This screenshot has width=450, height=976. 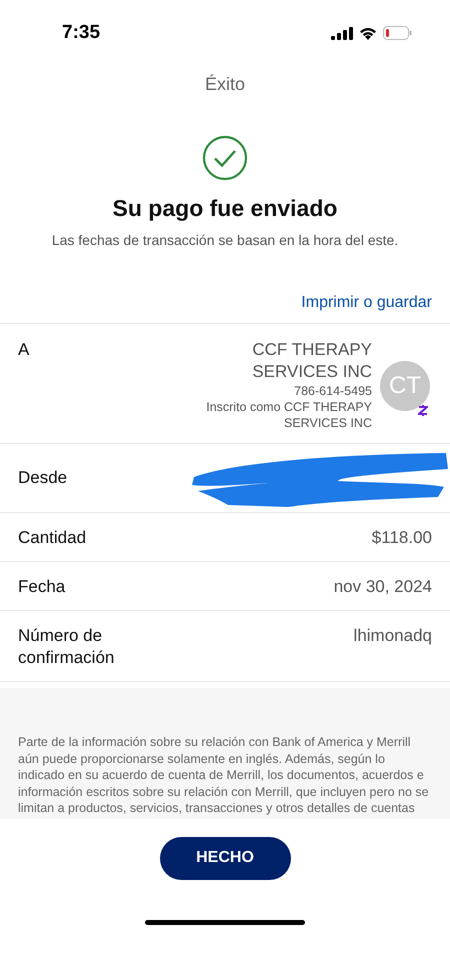 I want to click on row-label: Número de confirmación, so click(x=67, y=647).